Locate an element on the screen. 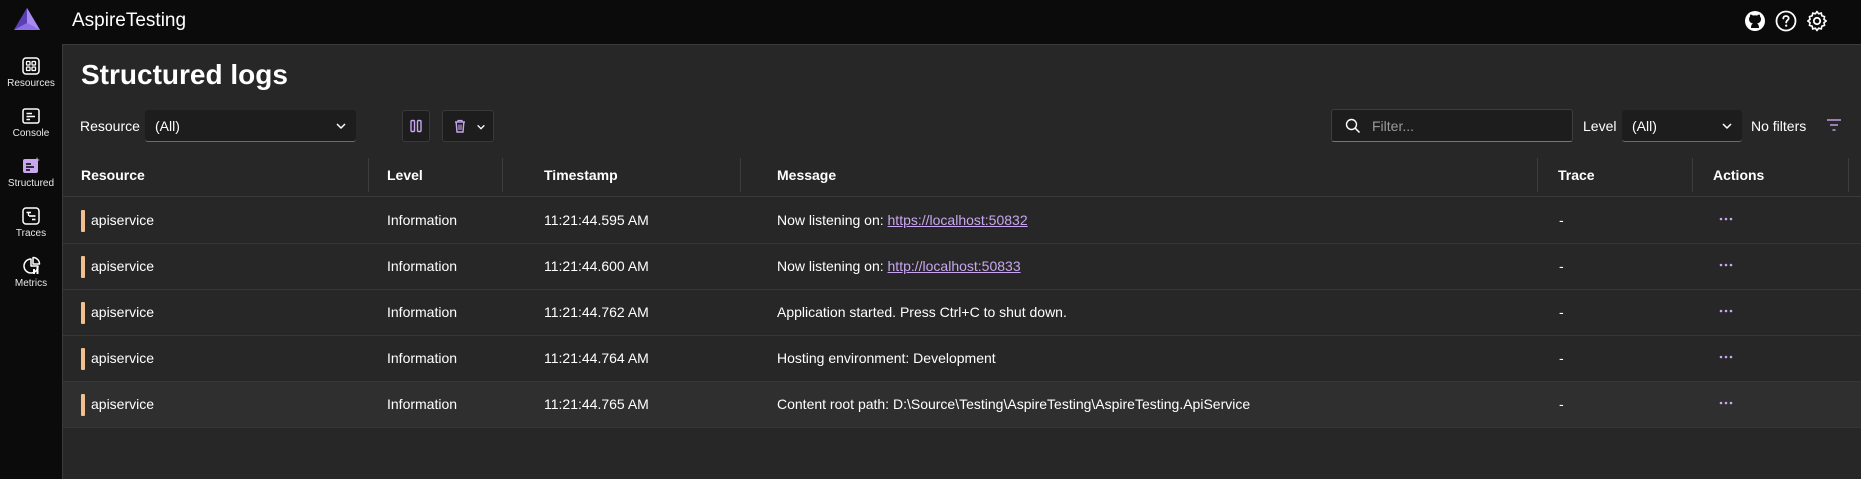  message-link: https://localhost:50832 is located at coordinates (958, 220).